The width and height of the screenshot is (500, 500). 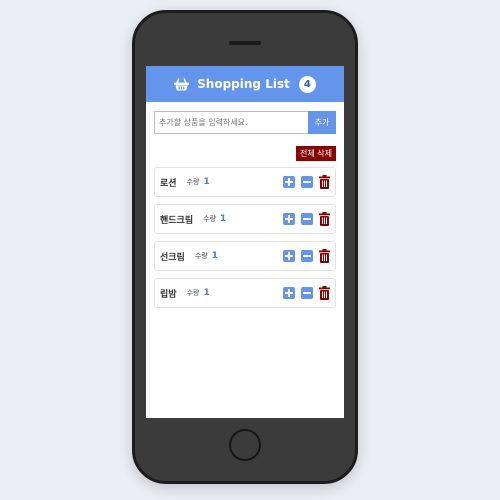 What do you see at coordinates (245, 445) in the screenshot?
I see `home-button` at bounding box center [245, 445].